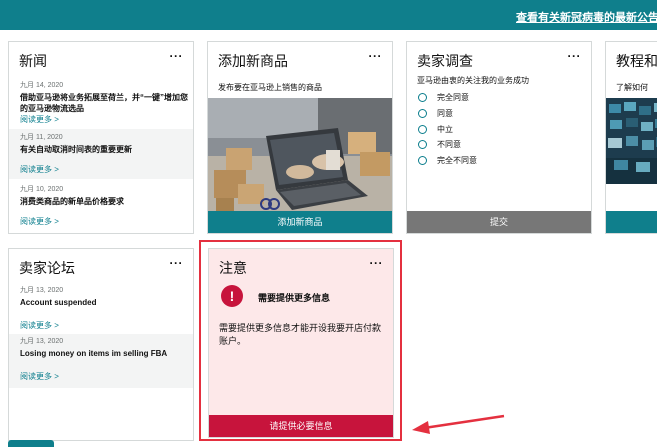 This screenshot has width=657, height=447. I want to click on seller-laptop-photo, so click(300, 155).